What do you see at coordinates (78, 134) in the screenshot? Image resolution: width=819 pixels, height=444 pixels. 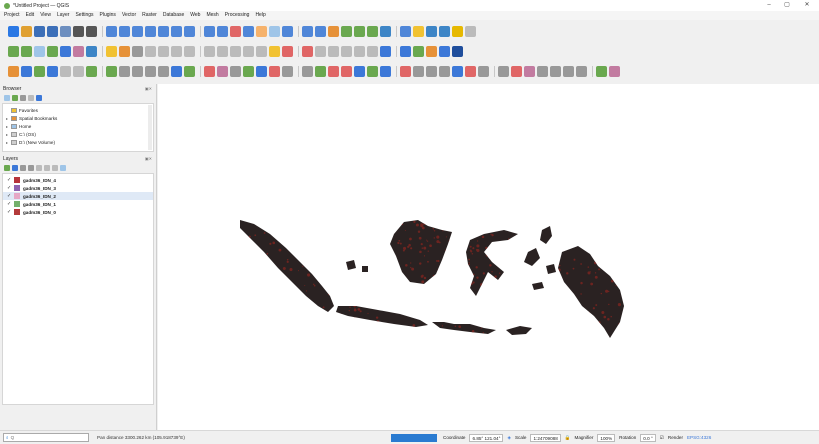 I see `browser-item: ▸ C:\ (OS)` at bounding box center [78, 134].